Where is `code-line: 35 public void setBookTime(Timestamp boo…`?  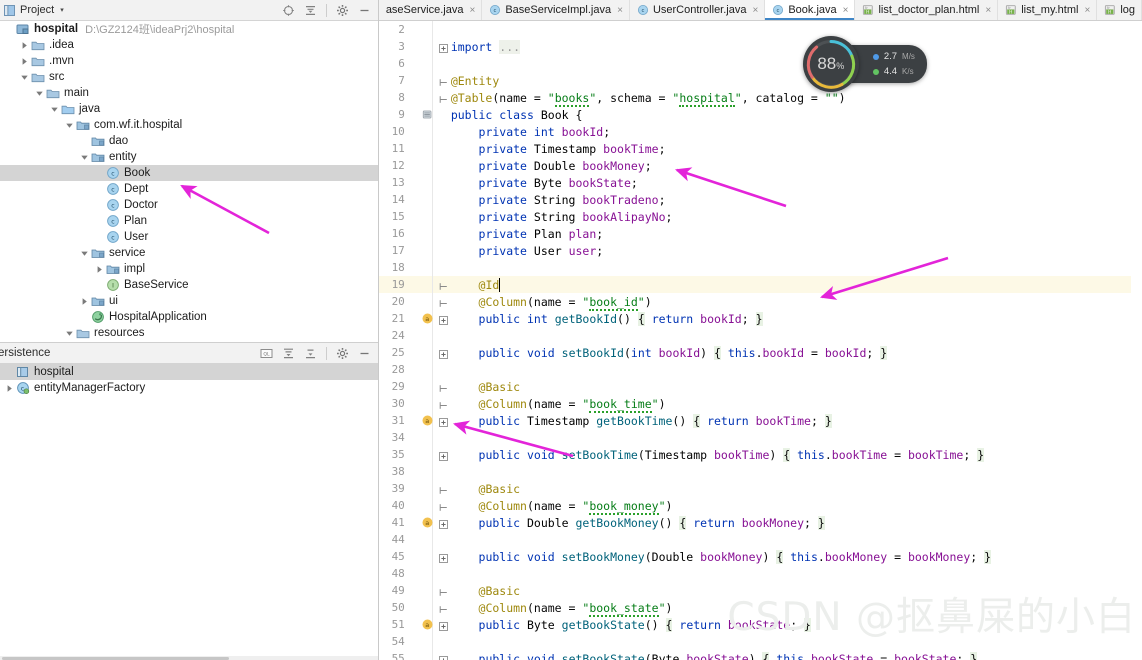
code-line: 35 public void setBookTime(Timestamp boo… is located at coordinates (760, 454).